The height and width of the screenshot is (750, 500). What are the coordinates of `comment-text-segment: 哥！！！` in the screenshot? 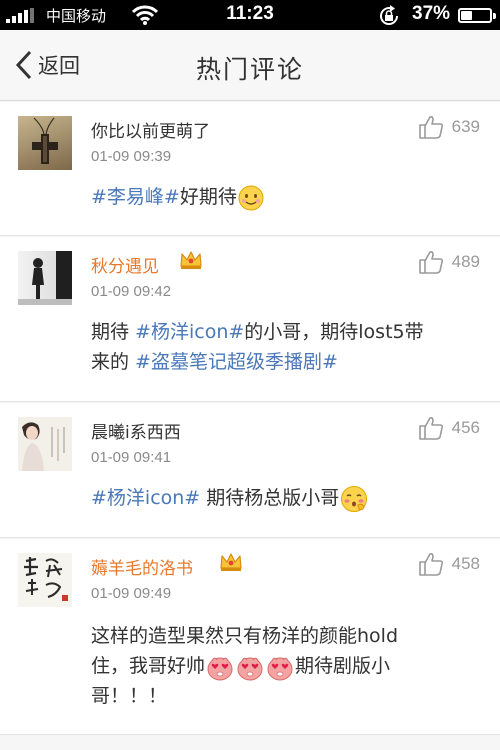 It's located at (129, 696).